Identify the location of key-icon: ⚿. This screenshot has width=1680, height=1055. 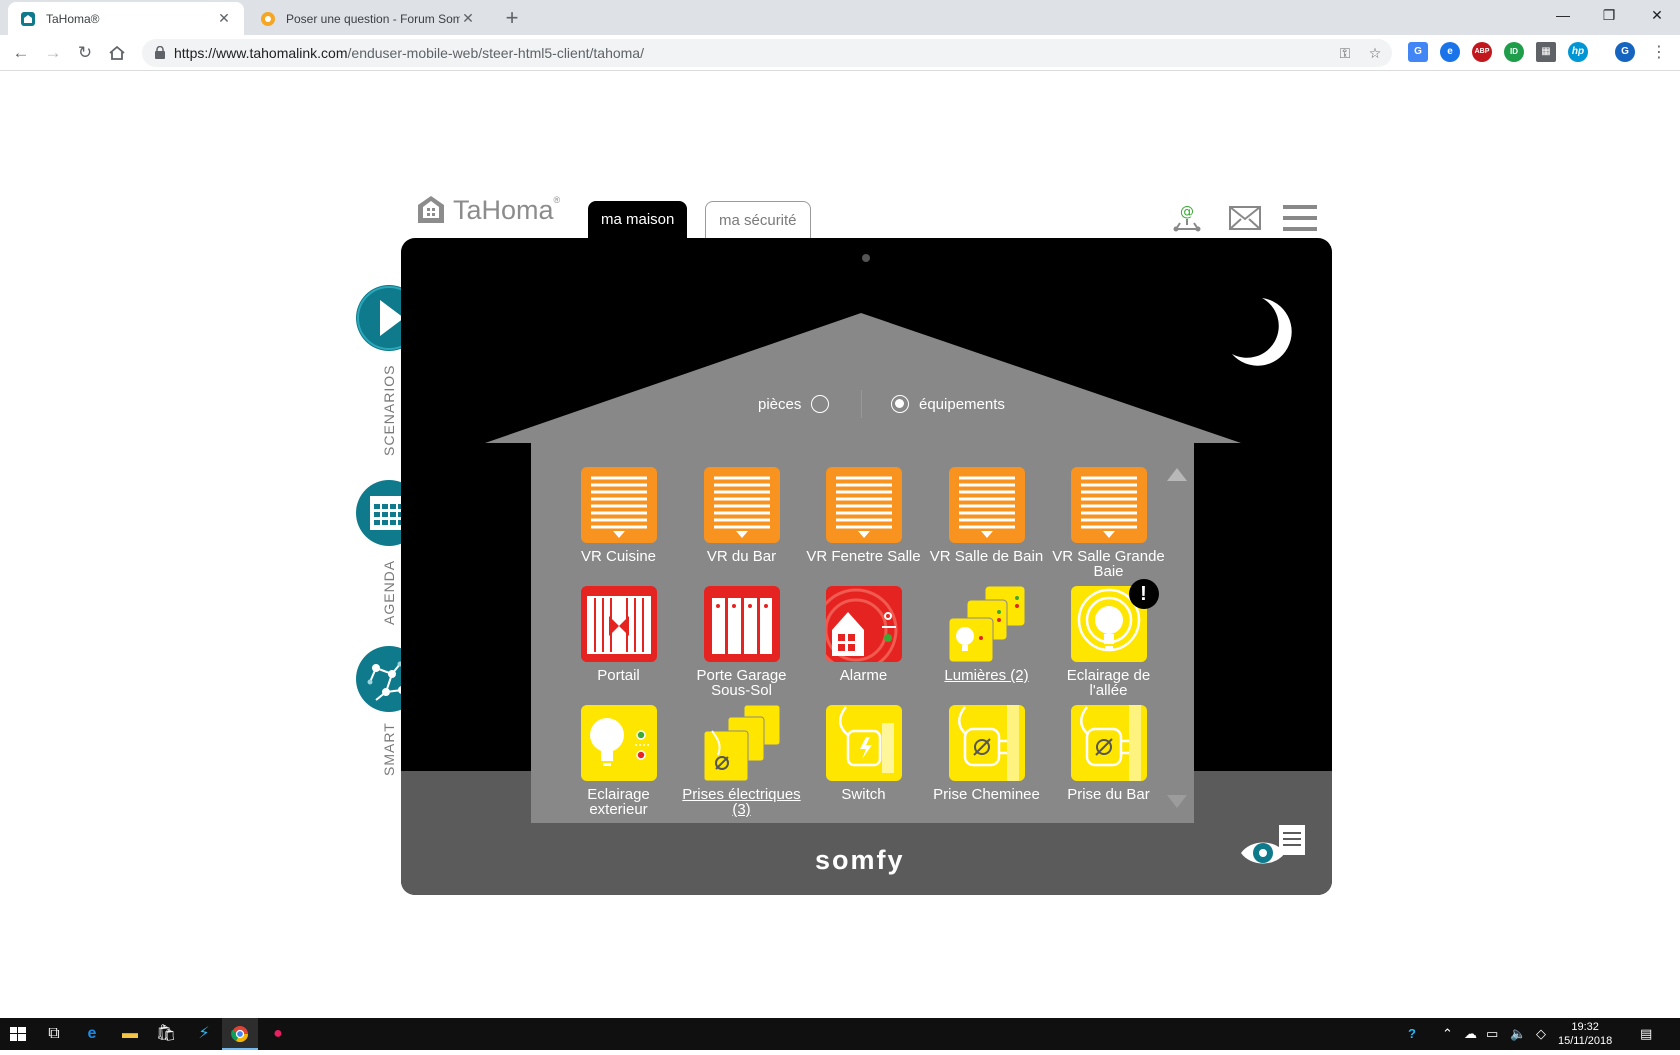
(1345, 53).